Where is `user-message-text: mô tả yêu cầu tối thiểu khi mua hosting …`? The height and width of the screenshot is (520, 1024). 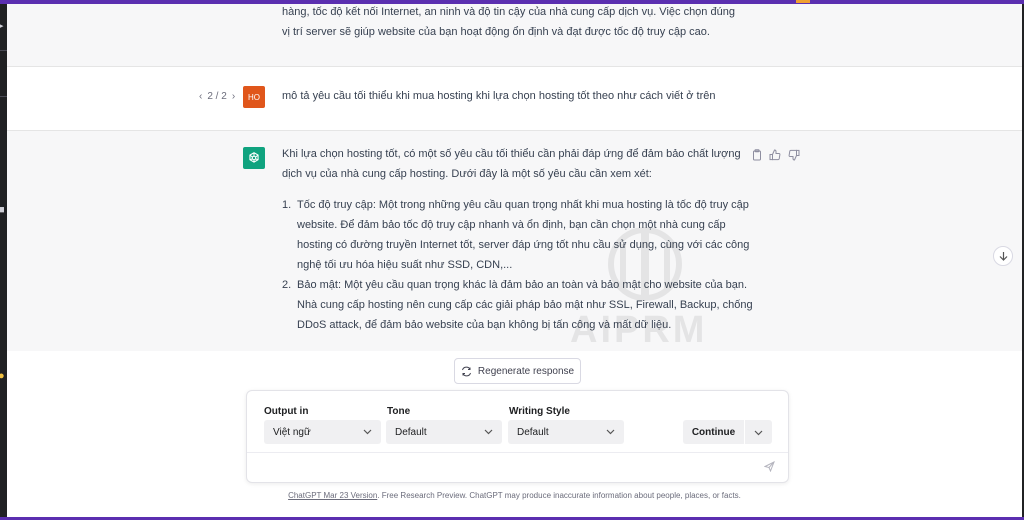 user-message-text: mô tả yêu cầu tối thiểu khi mua hosting … is located at coordinates (499, 96).